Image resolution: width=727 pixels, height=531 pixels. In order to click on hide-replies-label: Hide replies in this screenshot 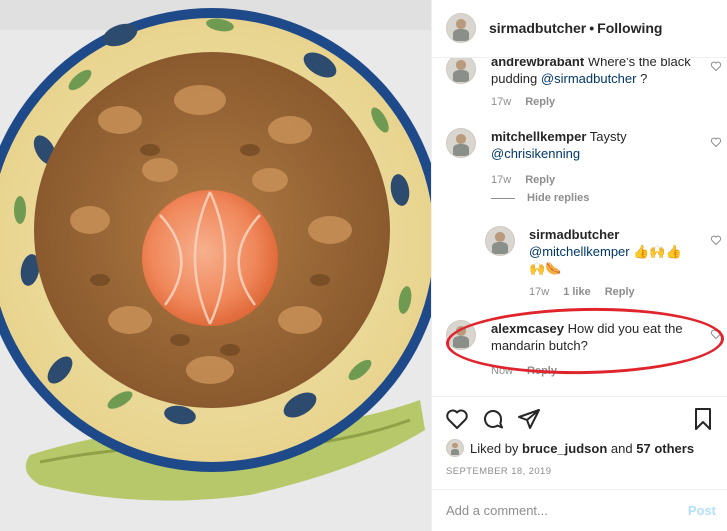, I will do `click(558, 198)`.